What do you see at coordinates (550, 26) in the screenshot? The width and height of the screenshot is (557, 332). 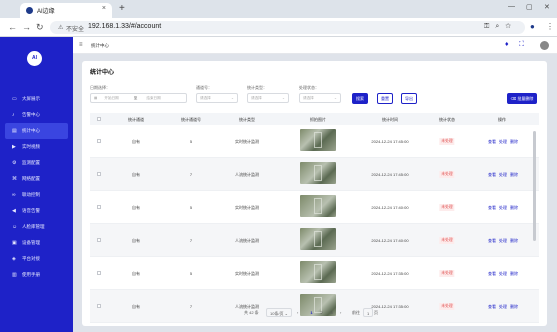 I see `more-menu-icon: ⋮` at bounding box center [550, 26].